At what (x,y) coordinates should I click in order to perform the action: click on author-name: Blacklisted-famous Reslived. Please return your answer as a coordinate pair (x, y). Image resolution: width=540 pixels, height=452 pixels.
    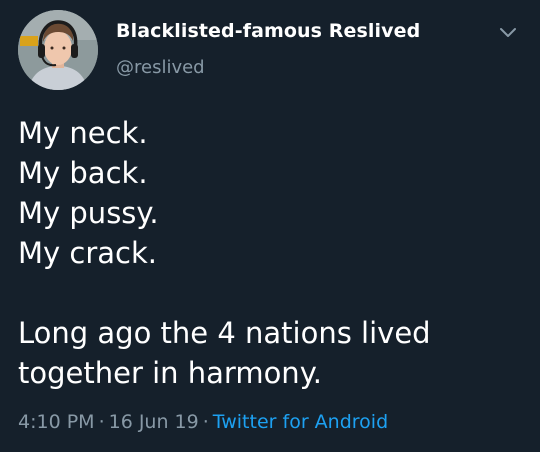
    Looking at the image, I should click on (268, 31).